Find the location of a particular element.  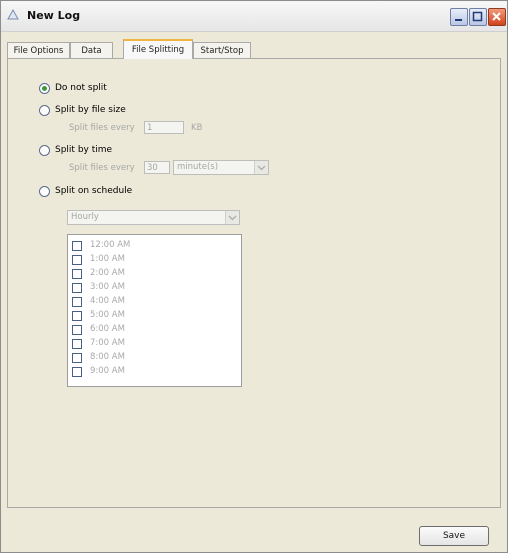

minimize-icon is located at coordinates (458, 20).